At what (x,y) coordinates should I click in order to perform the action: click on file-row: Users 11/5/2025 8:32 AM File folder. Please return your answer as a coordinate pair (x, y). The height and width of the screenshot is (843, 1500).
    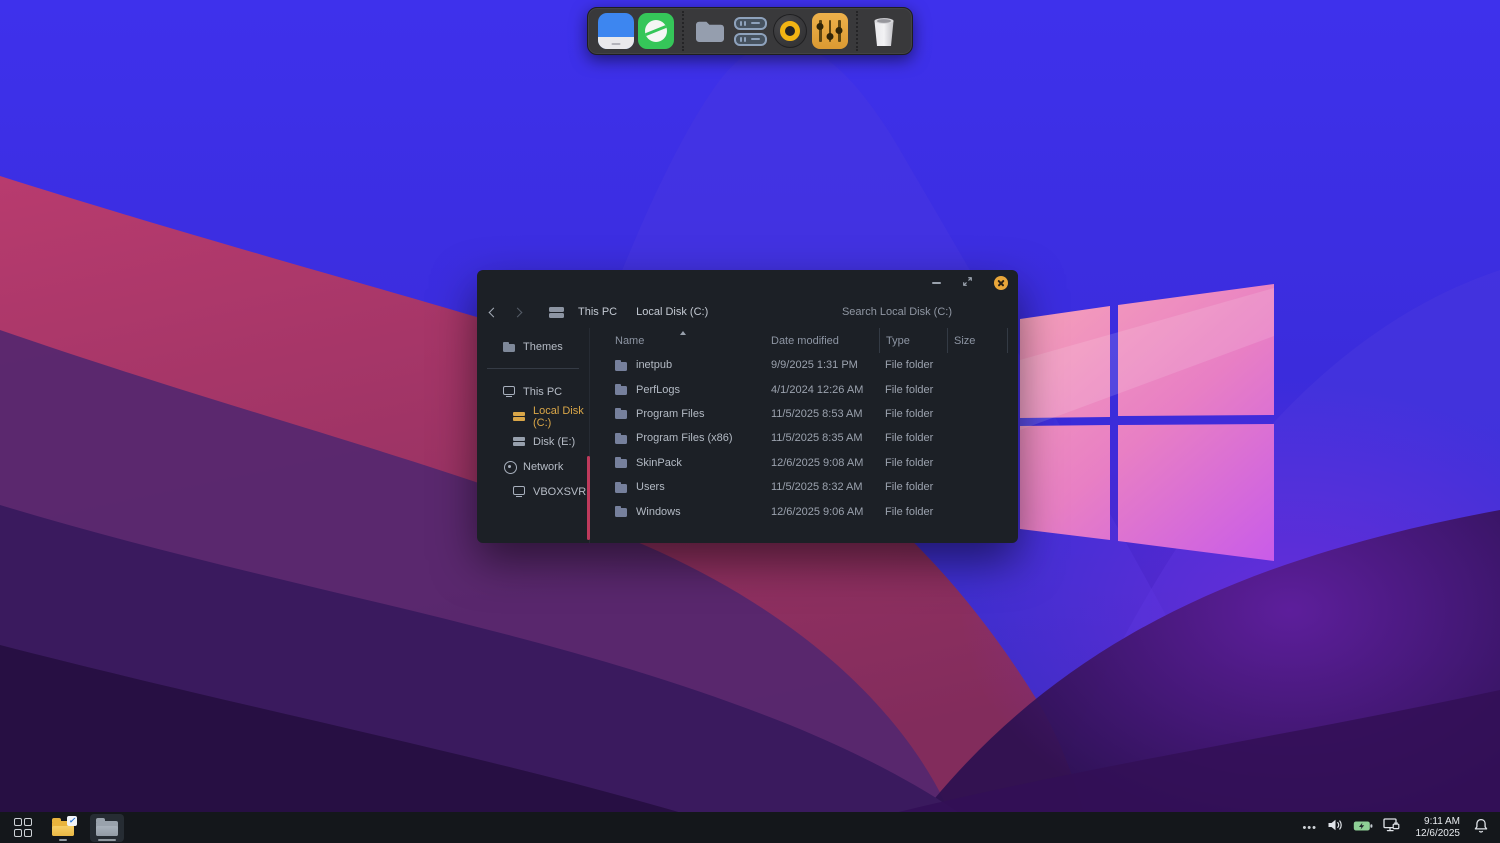
    Looking at the image, I should click on (809, 487).